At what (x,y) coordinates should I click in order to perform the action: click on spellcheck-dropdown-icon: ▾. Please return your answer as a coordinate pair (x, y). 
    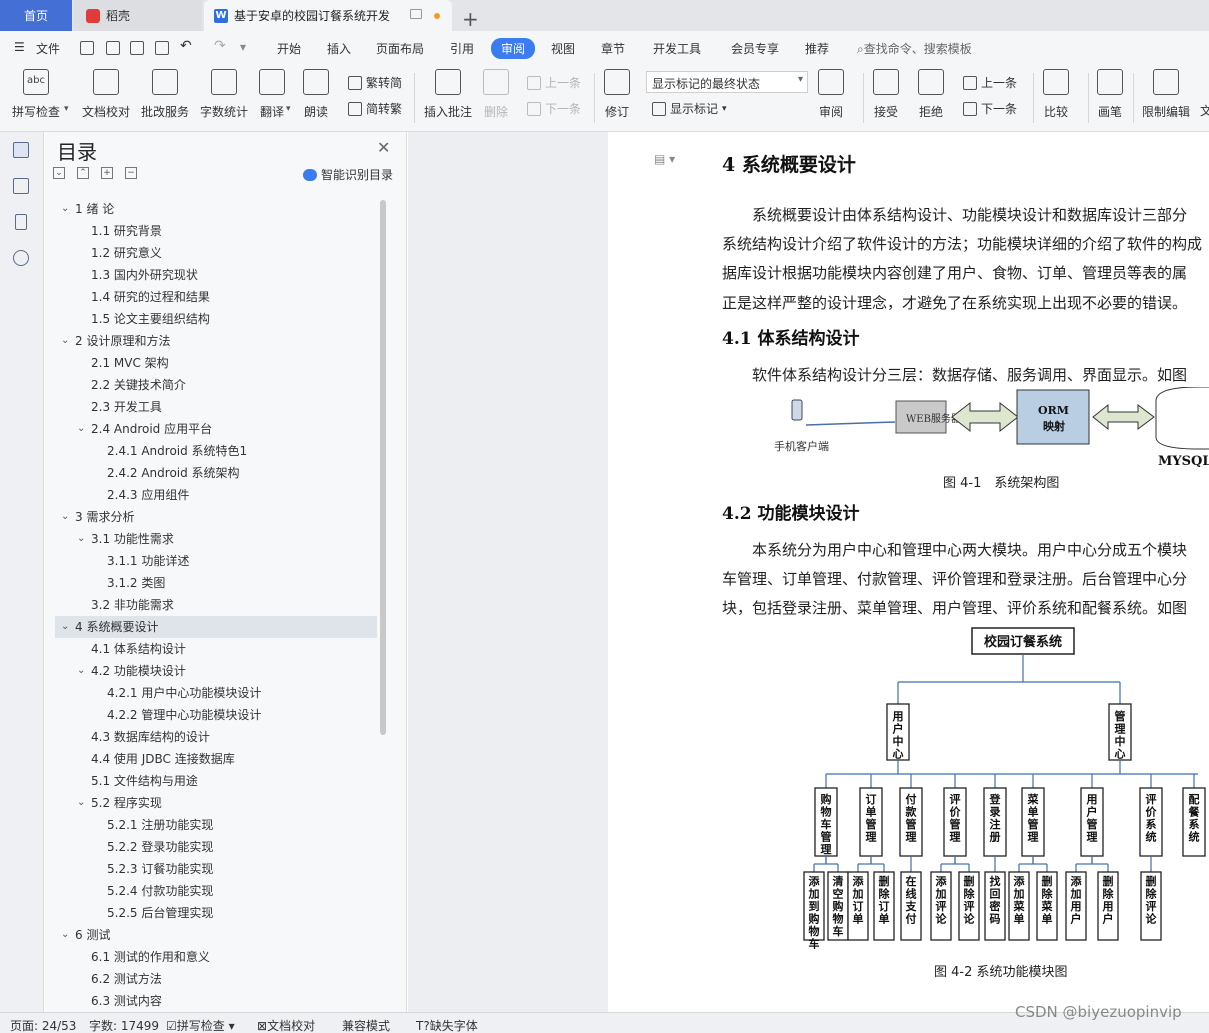
    Looking at the image, I should click on (66, 109).